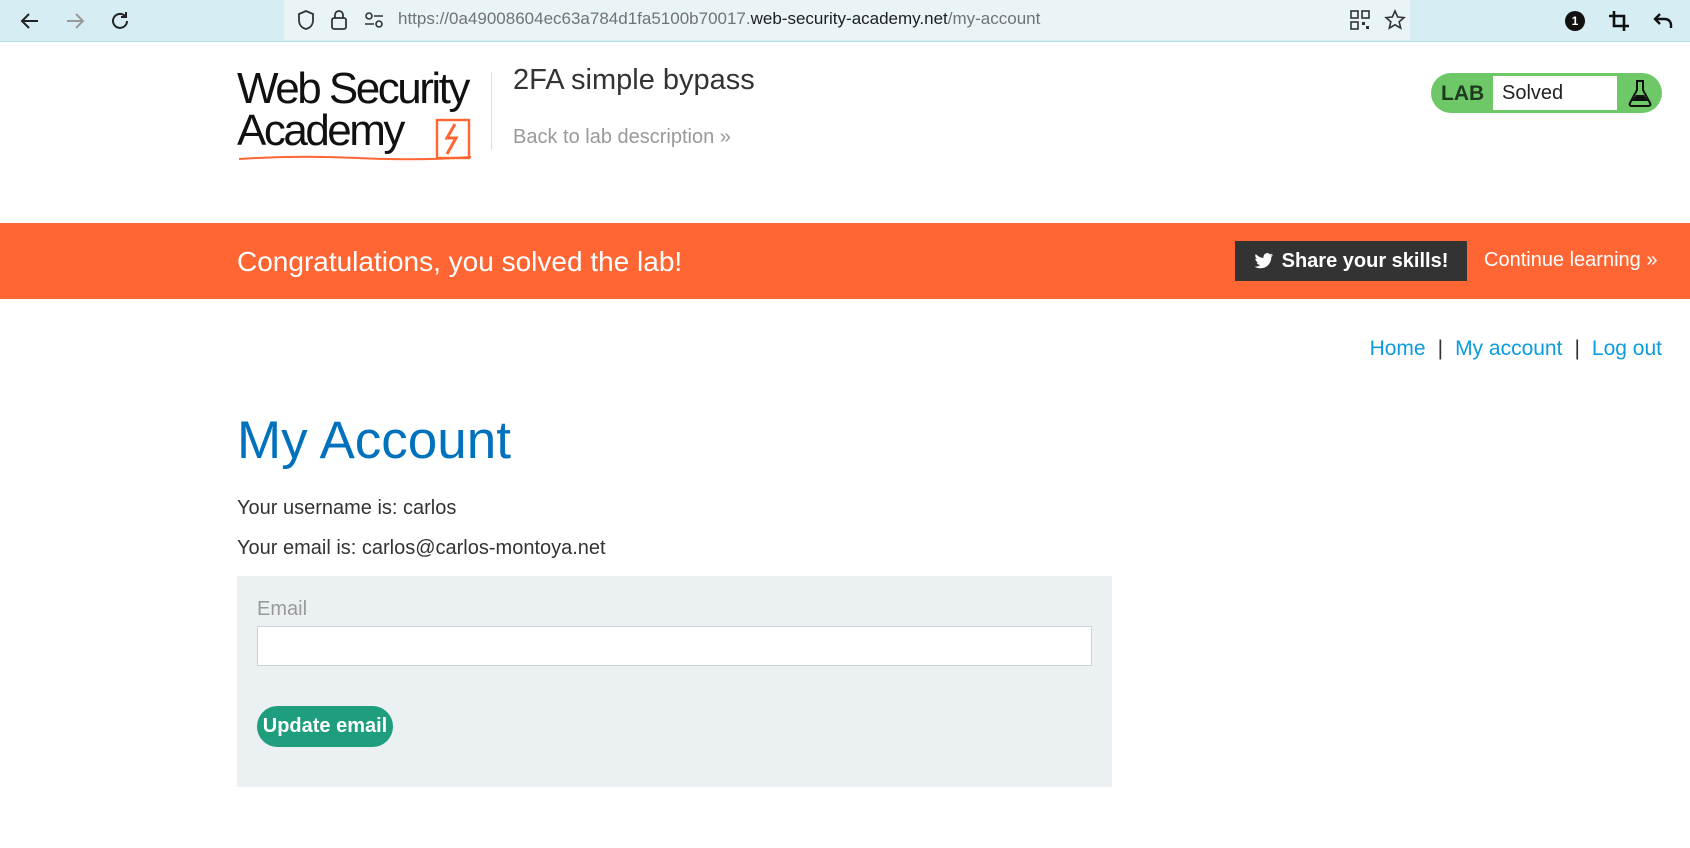 Image resolution: width=1690 pixels, height=848 pixels. Describe the element at coordinates (634, 80) in the screenshot. I see `lab-title: 2FA simple bypass` at that location.